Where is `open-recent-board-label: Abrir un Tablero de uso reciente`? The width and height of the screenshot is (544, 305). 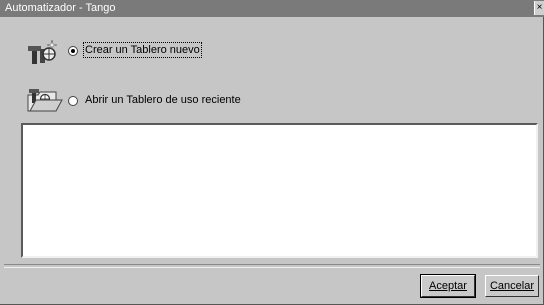 open-recent-board-label: Abrir un Tablero de uso reciente is located at coordinates (163, 100).